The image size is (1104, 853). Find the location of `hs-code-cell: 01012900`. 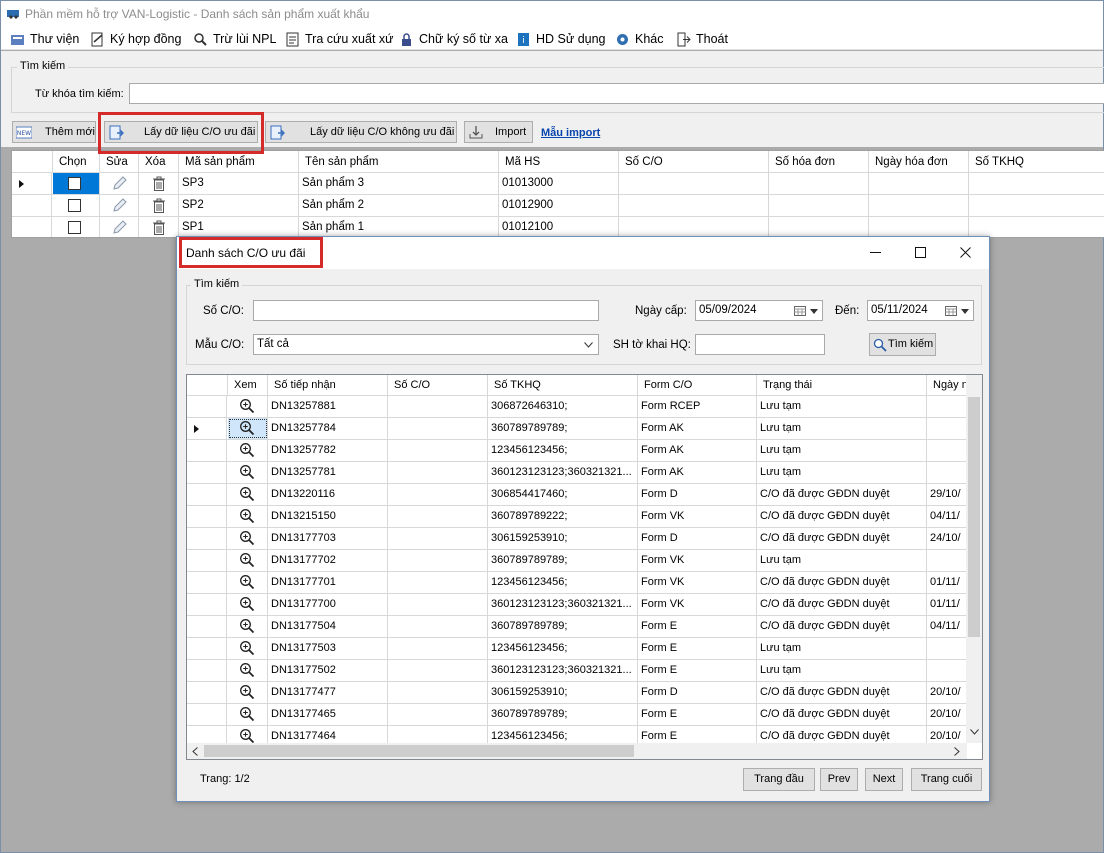

hs-code-cell: 01012900 is located at coordinates (559, 205).